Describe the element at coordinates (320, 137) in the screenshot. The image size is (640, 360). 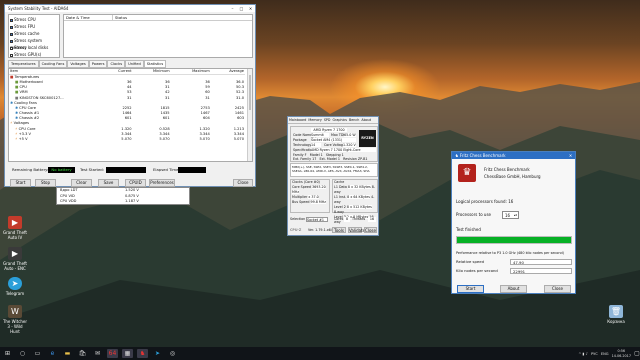
I see `code-name: Summit Ridge` at that location.